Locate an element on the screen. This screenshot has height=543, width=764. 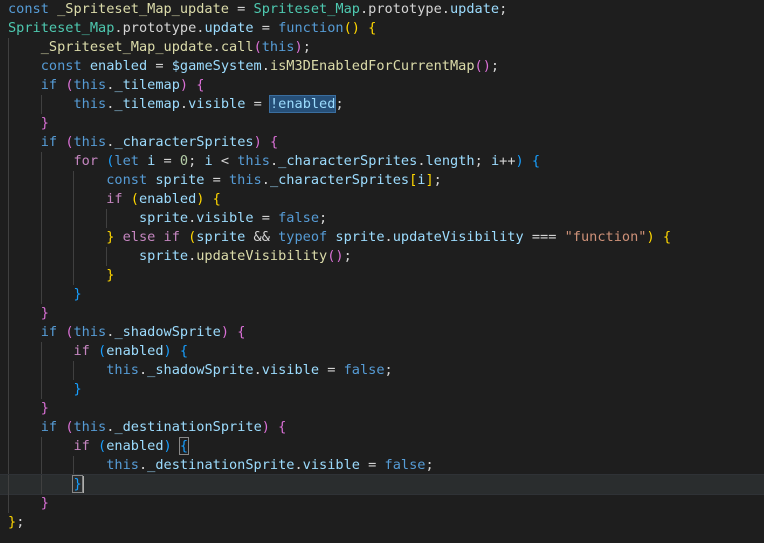
code-token: 0 is located at coordinates (184, 161).